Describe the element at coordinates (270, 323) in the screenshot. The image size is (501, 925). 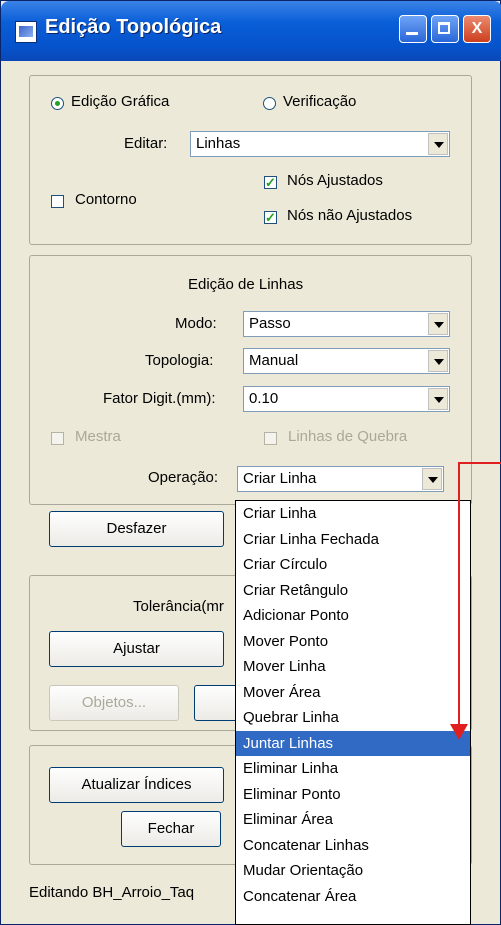
I see `modo-select-value: Passo` at that location.